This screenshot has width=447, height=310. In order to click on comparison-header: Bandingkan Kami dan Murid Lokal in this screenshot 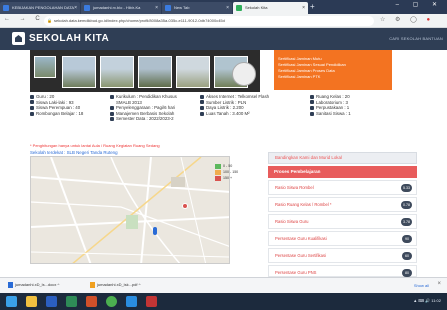, I will do `click(342, 158)`.